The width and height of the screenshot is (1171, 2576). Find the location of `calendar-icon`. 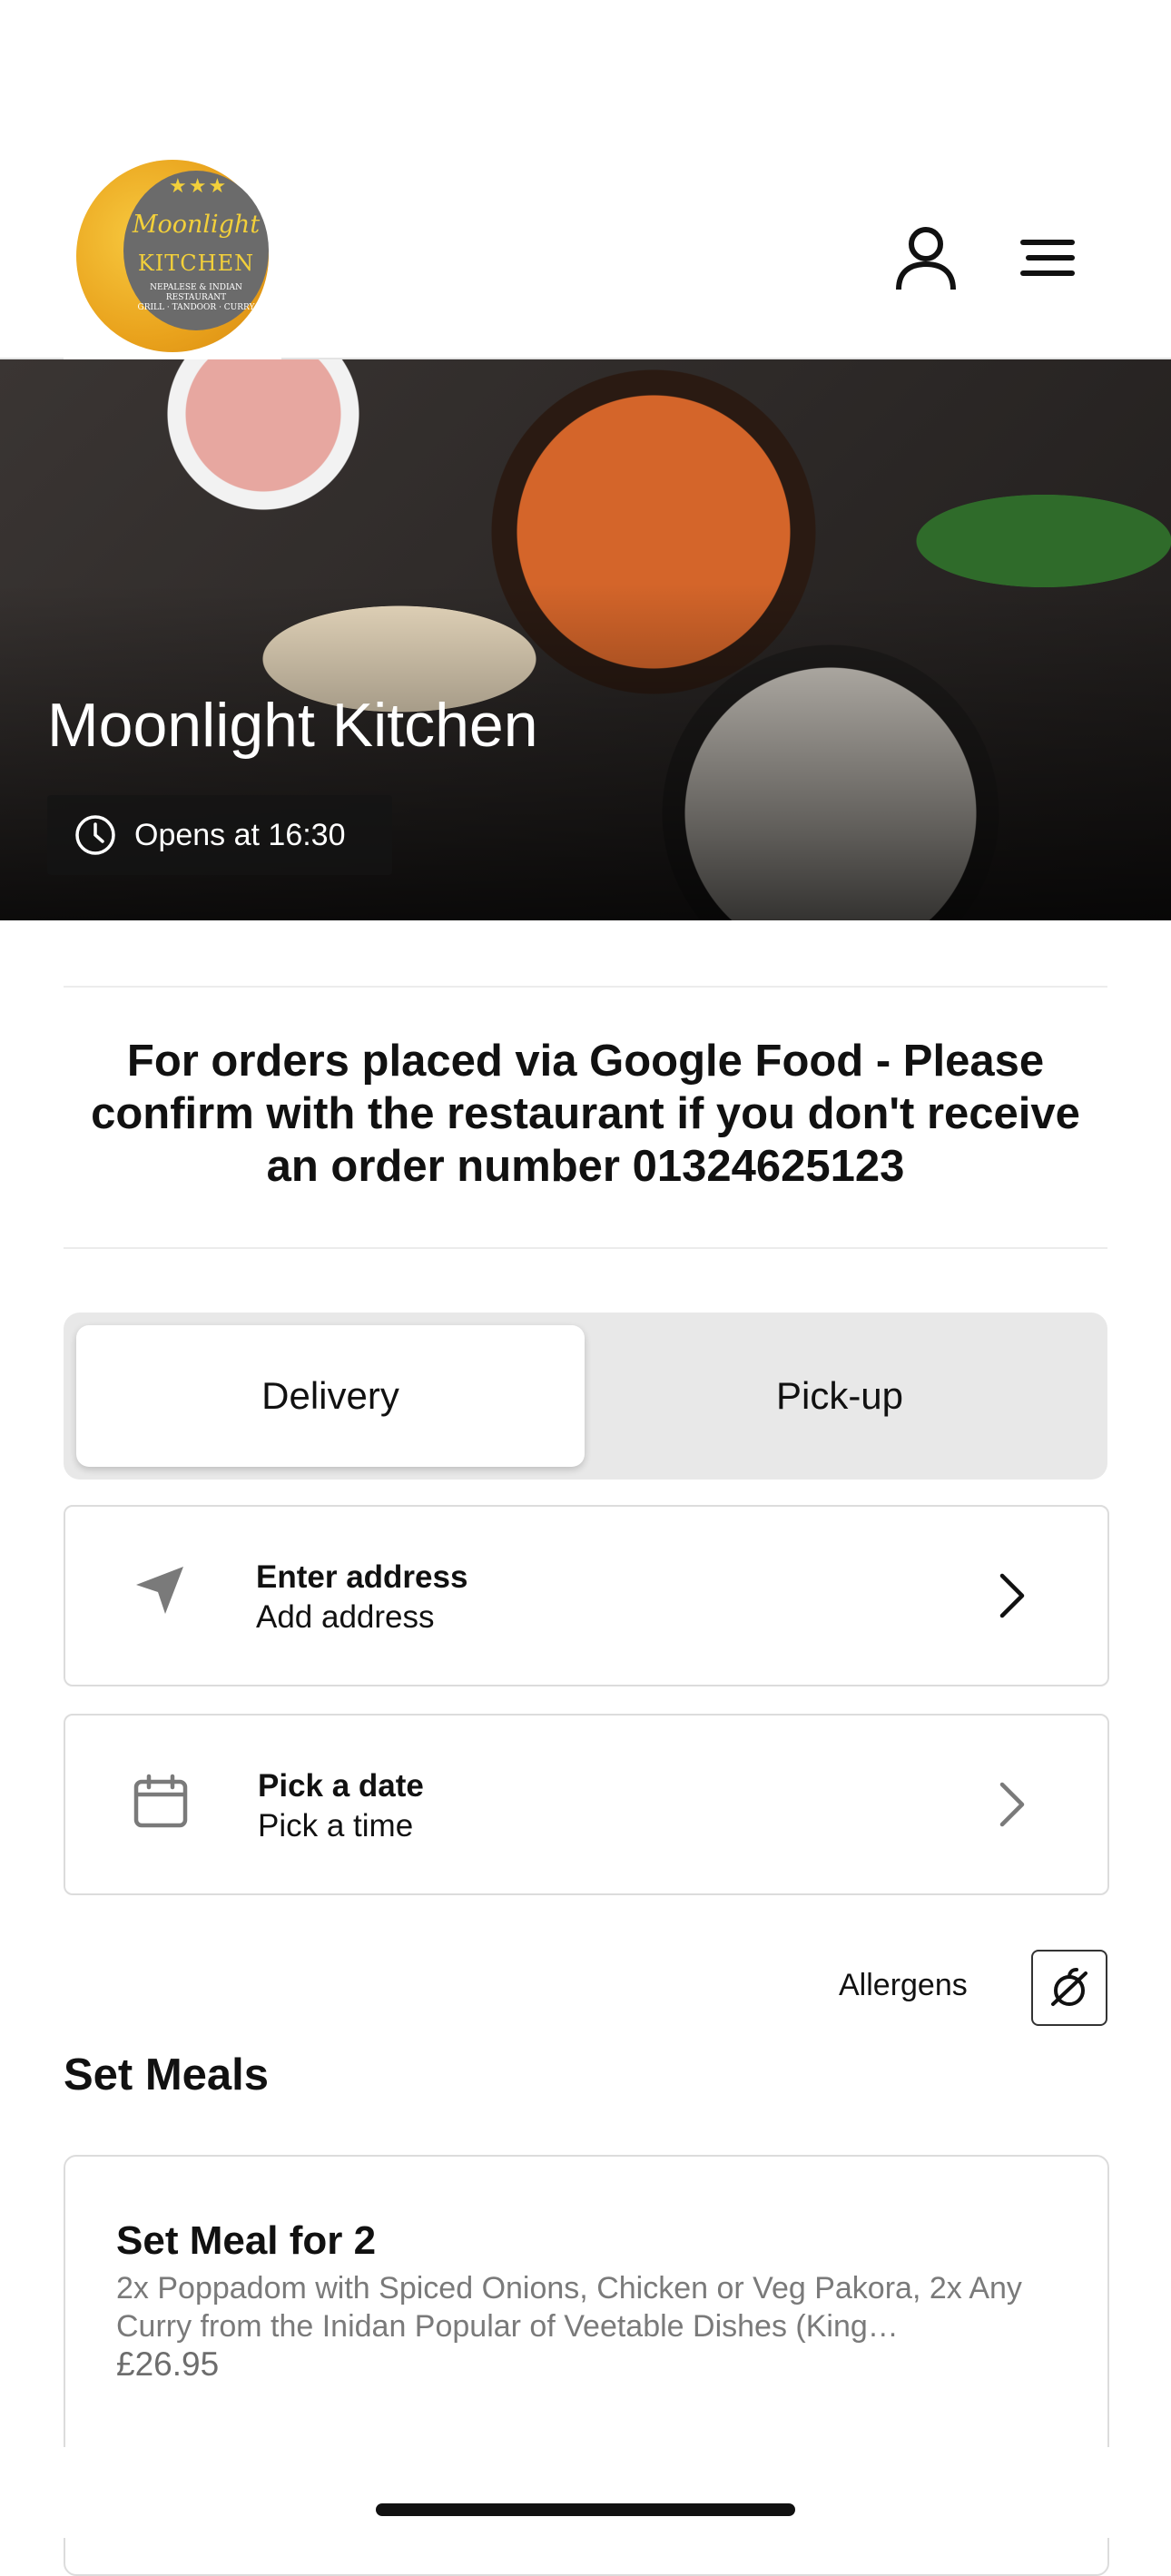

calendar-icon is located at coordinates (161, 1801).